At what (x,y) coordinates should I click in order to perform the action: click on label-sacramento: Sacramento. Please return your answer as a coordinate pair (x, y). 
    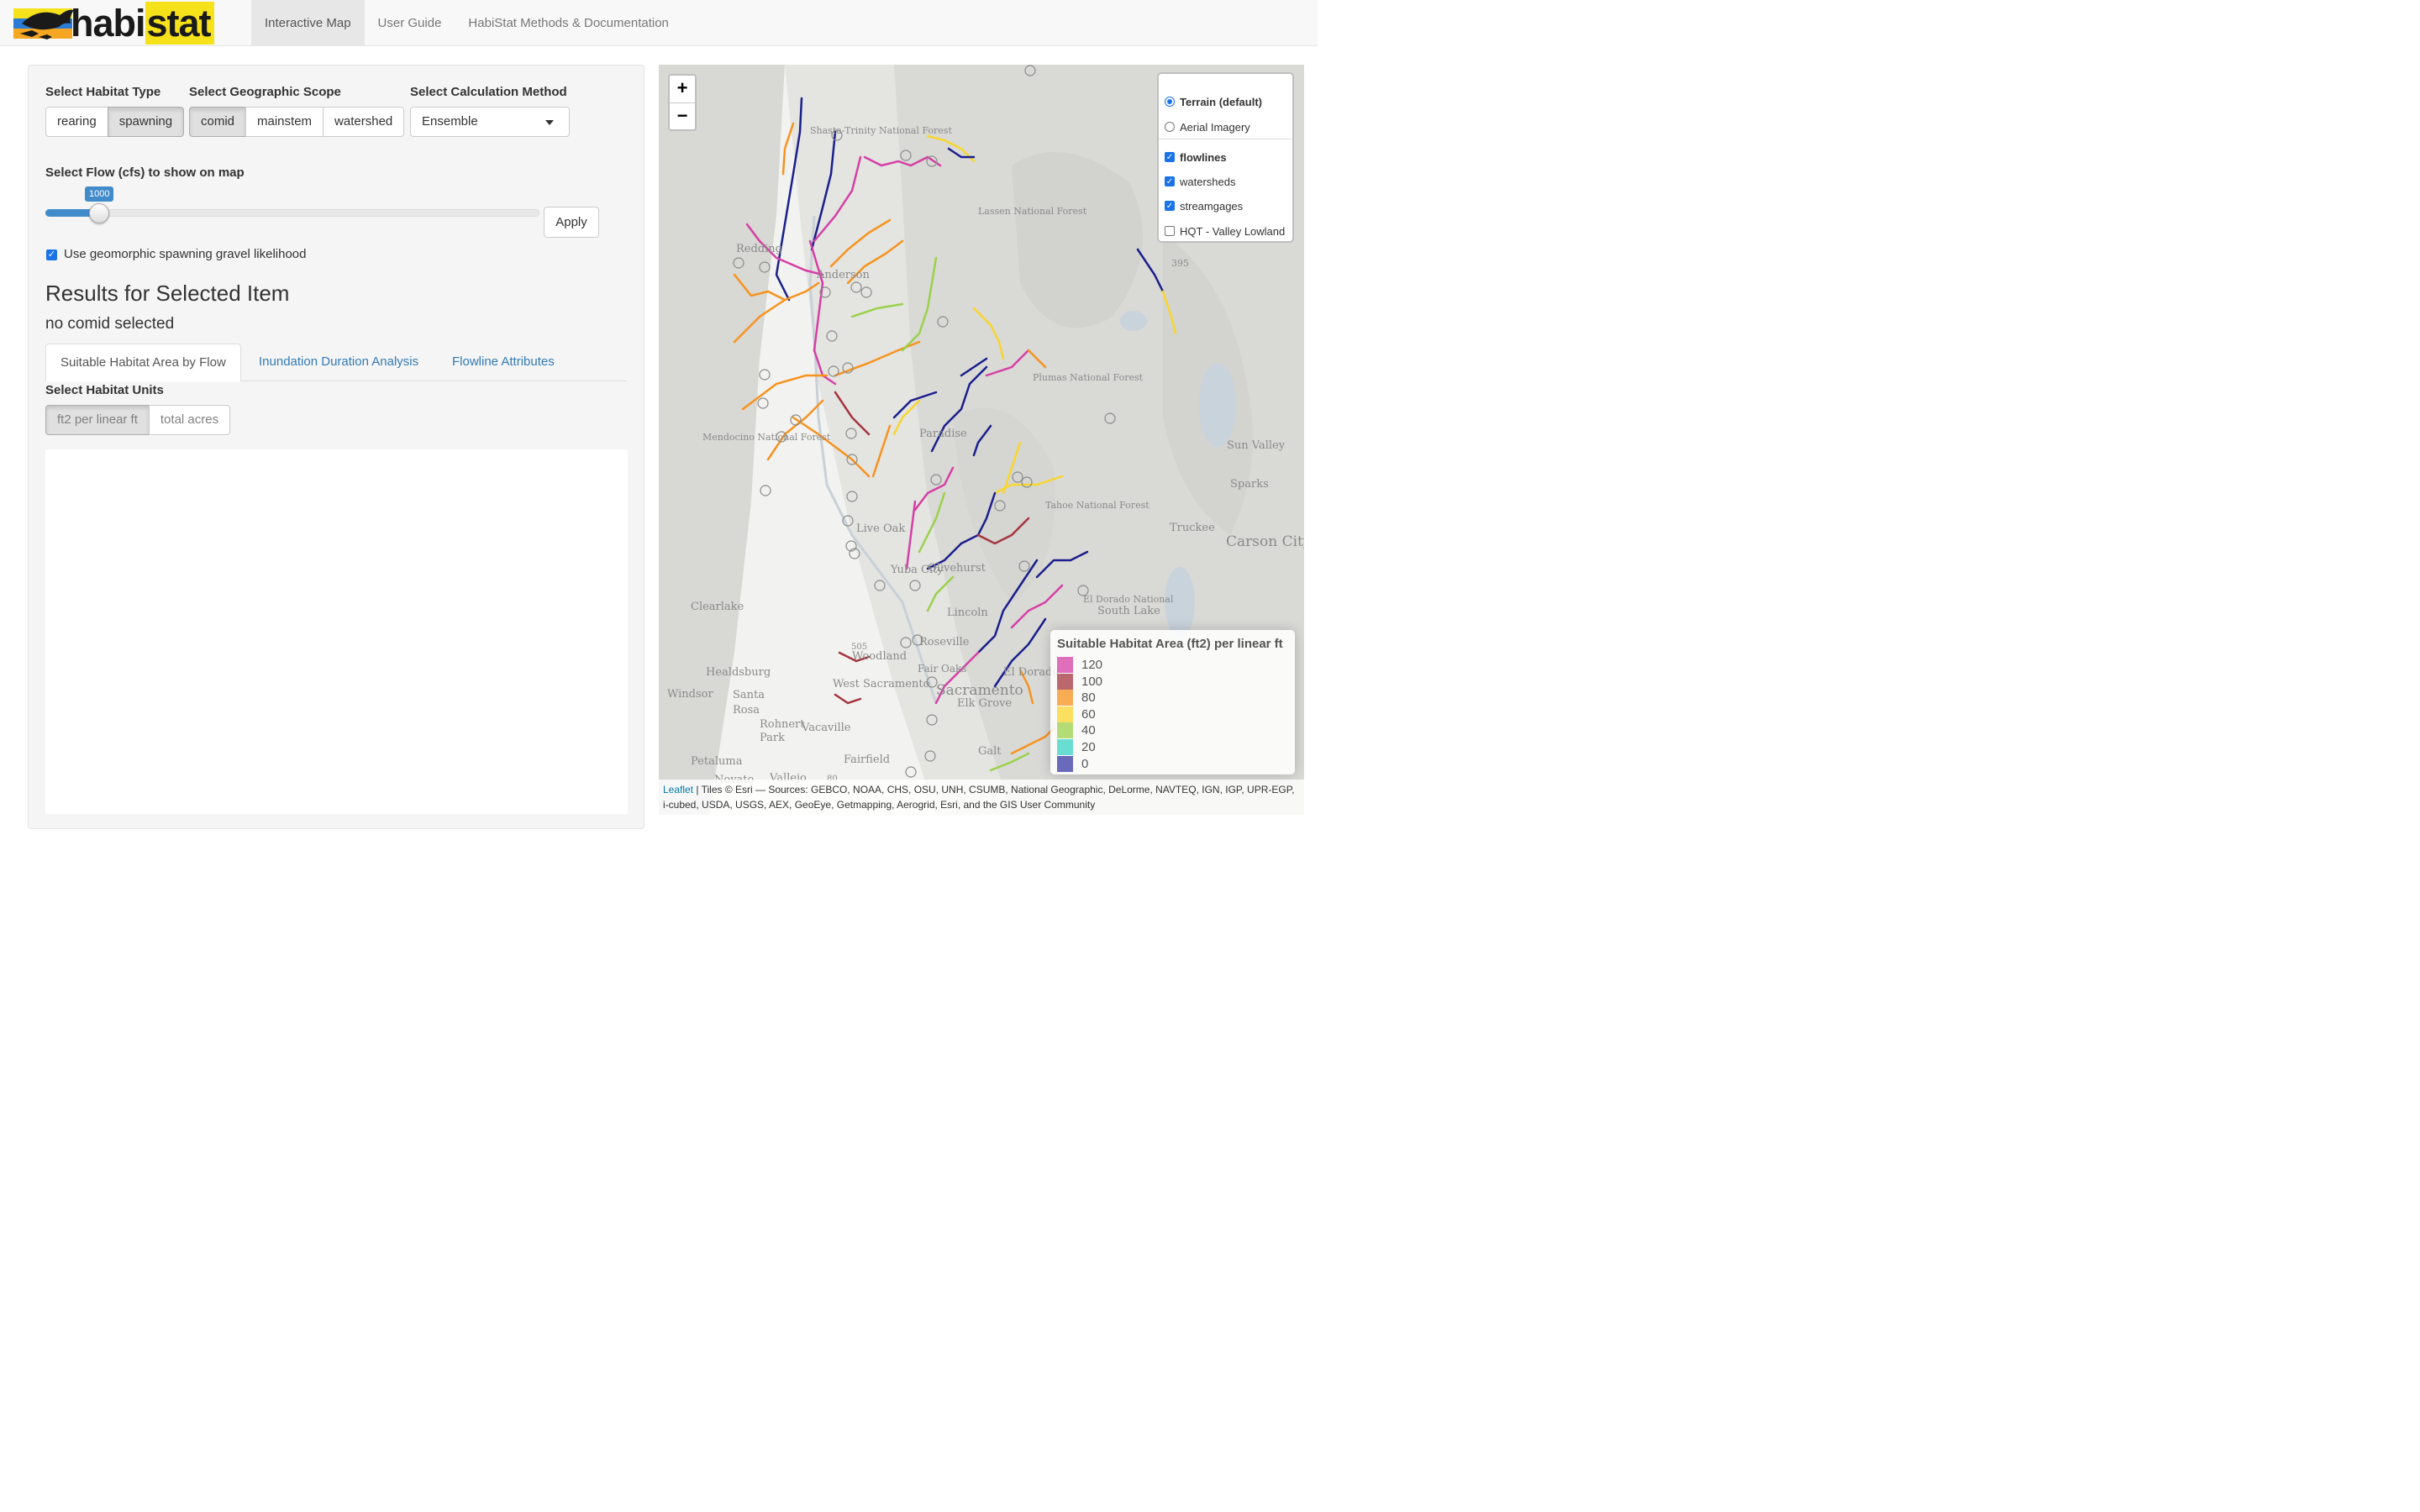
    Looking at the image, I should click on (980, 690).